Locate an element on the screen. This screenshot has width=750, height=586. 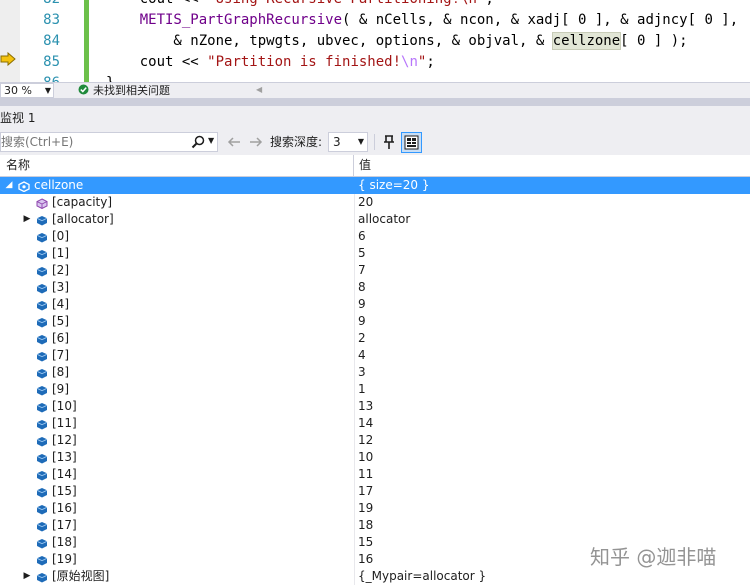
search-next-arrow-icon is located at coordinates (256, 142).